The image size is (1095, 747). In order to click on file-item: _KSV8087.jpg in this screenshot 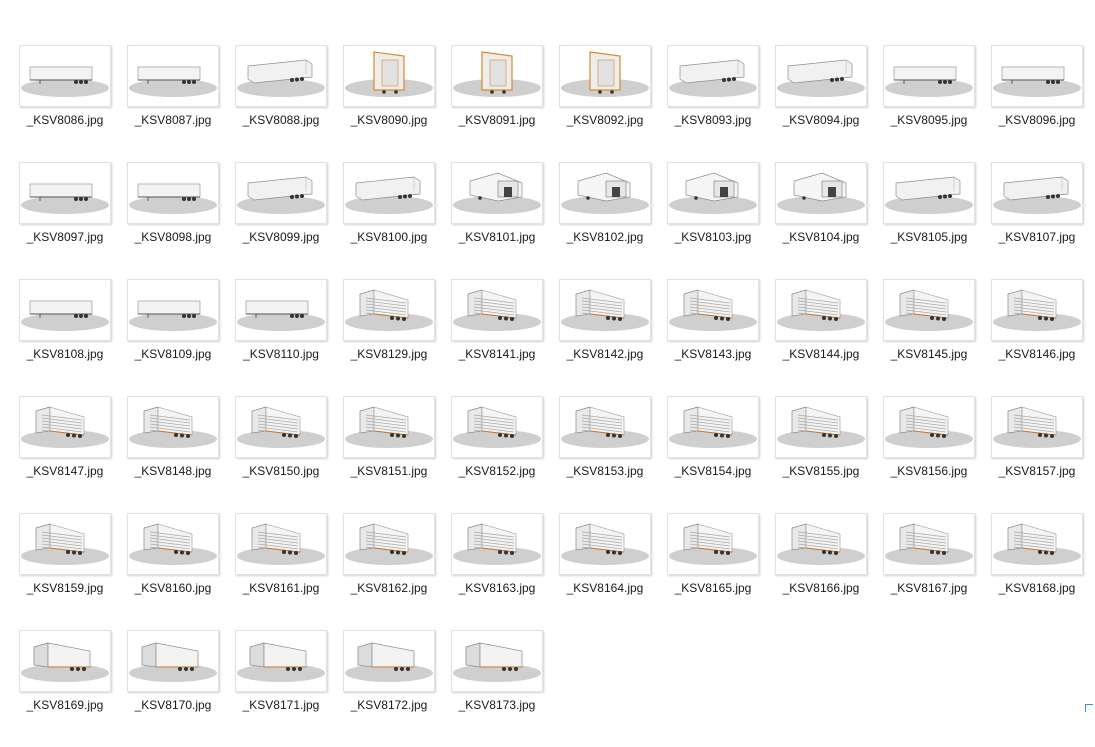, I will do `click(173, 103)`.